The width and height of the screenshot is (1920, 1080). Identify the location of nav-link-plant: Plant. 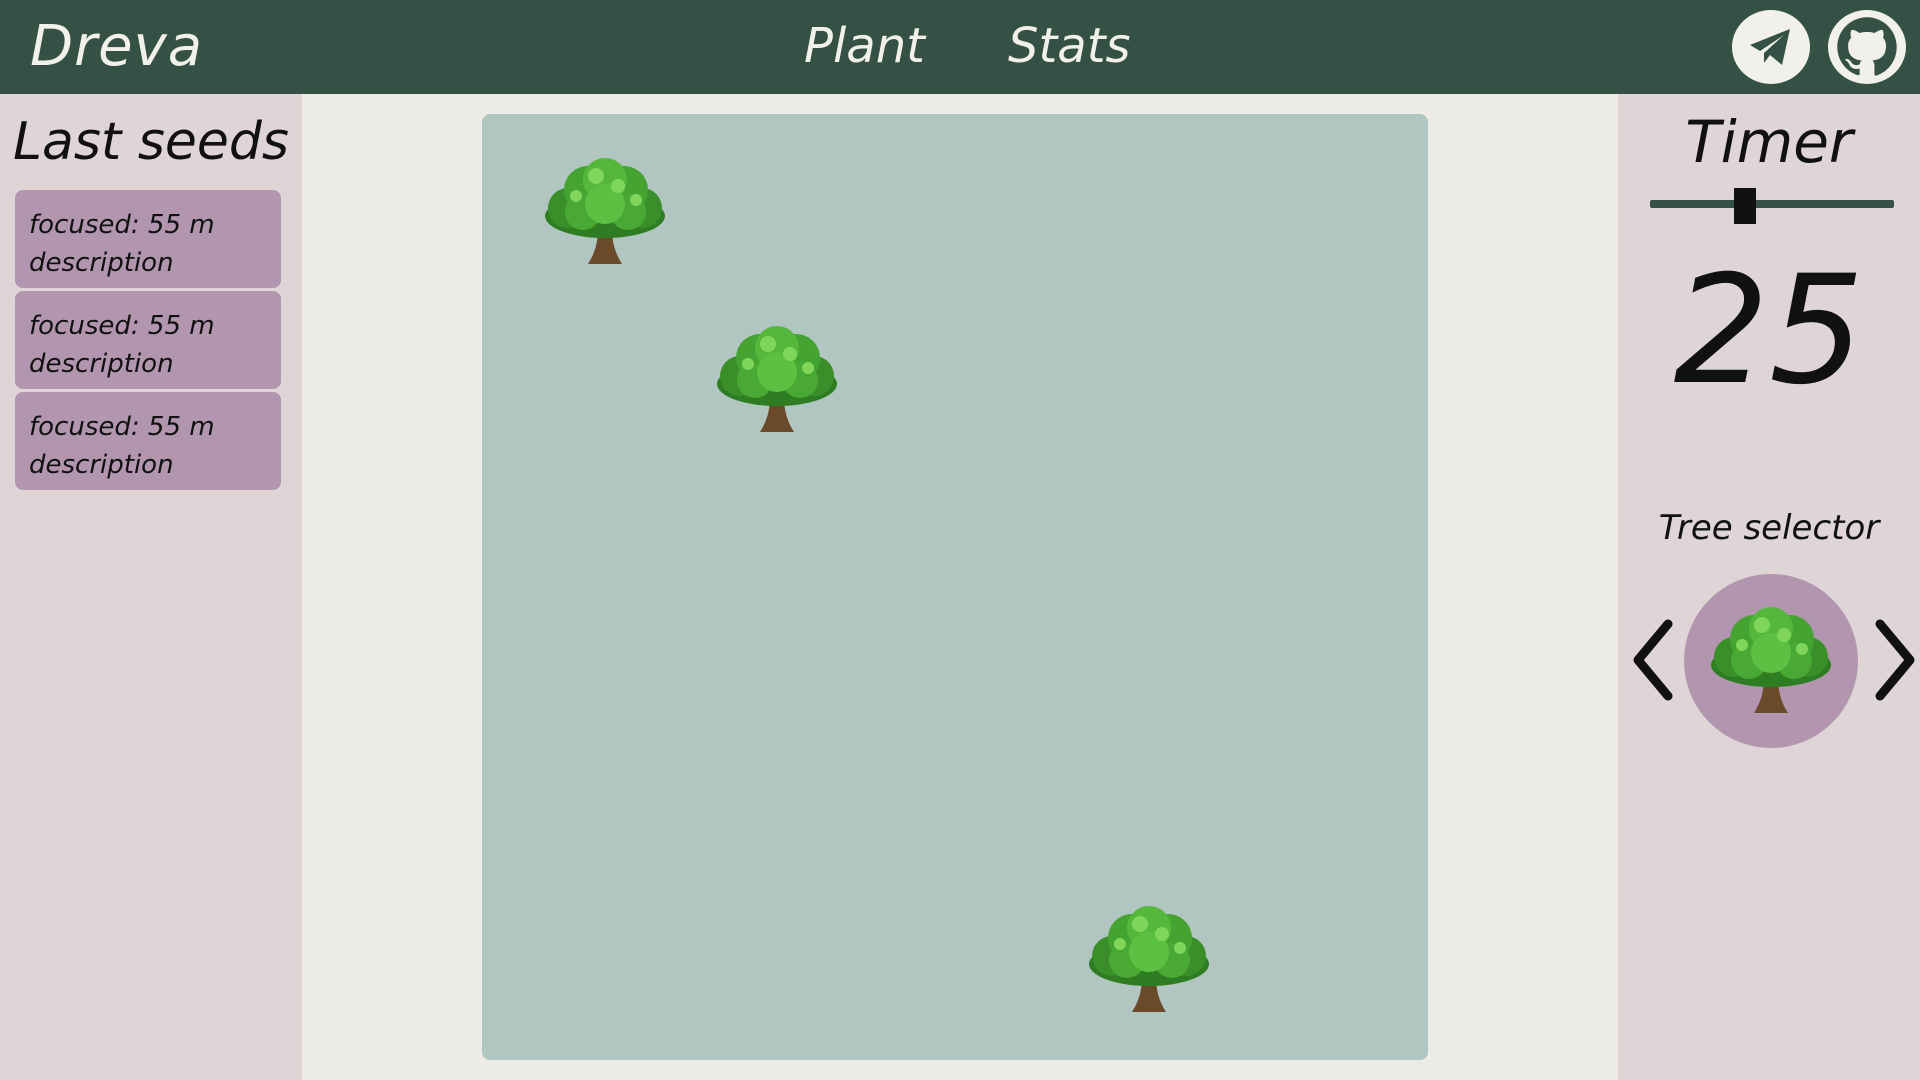
(864, 46).